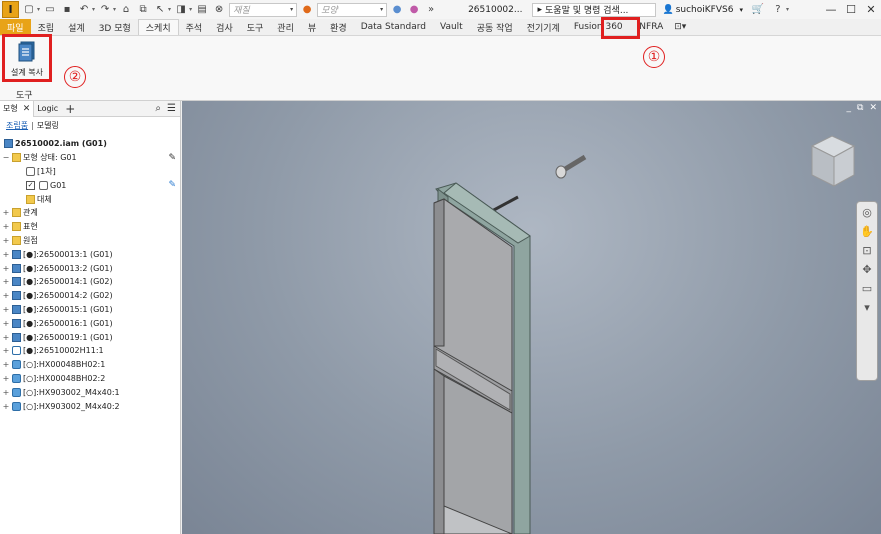 The height and width of the screenshot is (534, 881). I want to click on tab-fusion-360: Fusion 360, so click(598, 27).